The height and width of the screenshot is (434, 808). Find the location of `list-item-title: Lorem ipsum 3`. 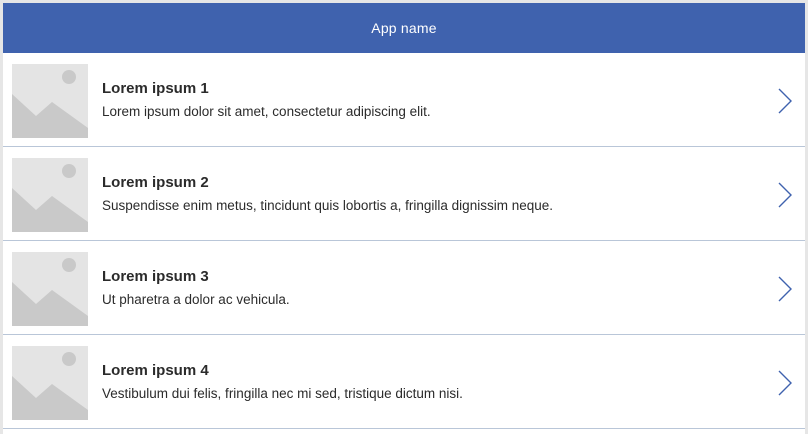

list-item-title: Lorem ipsum 3 is located at coordinates (155, 276).